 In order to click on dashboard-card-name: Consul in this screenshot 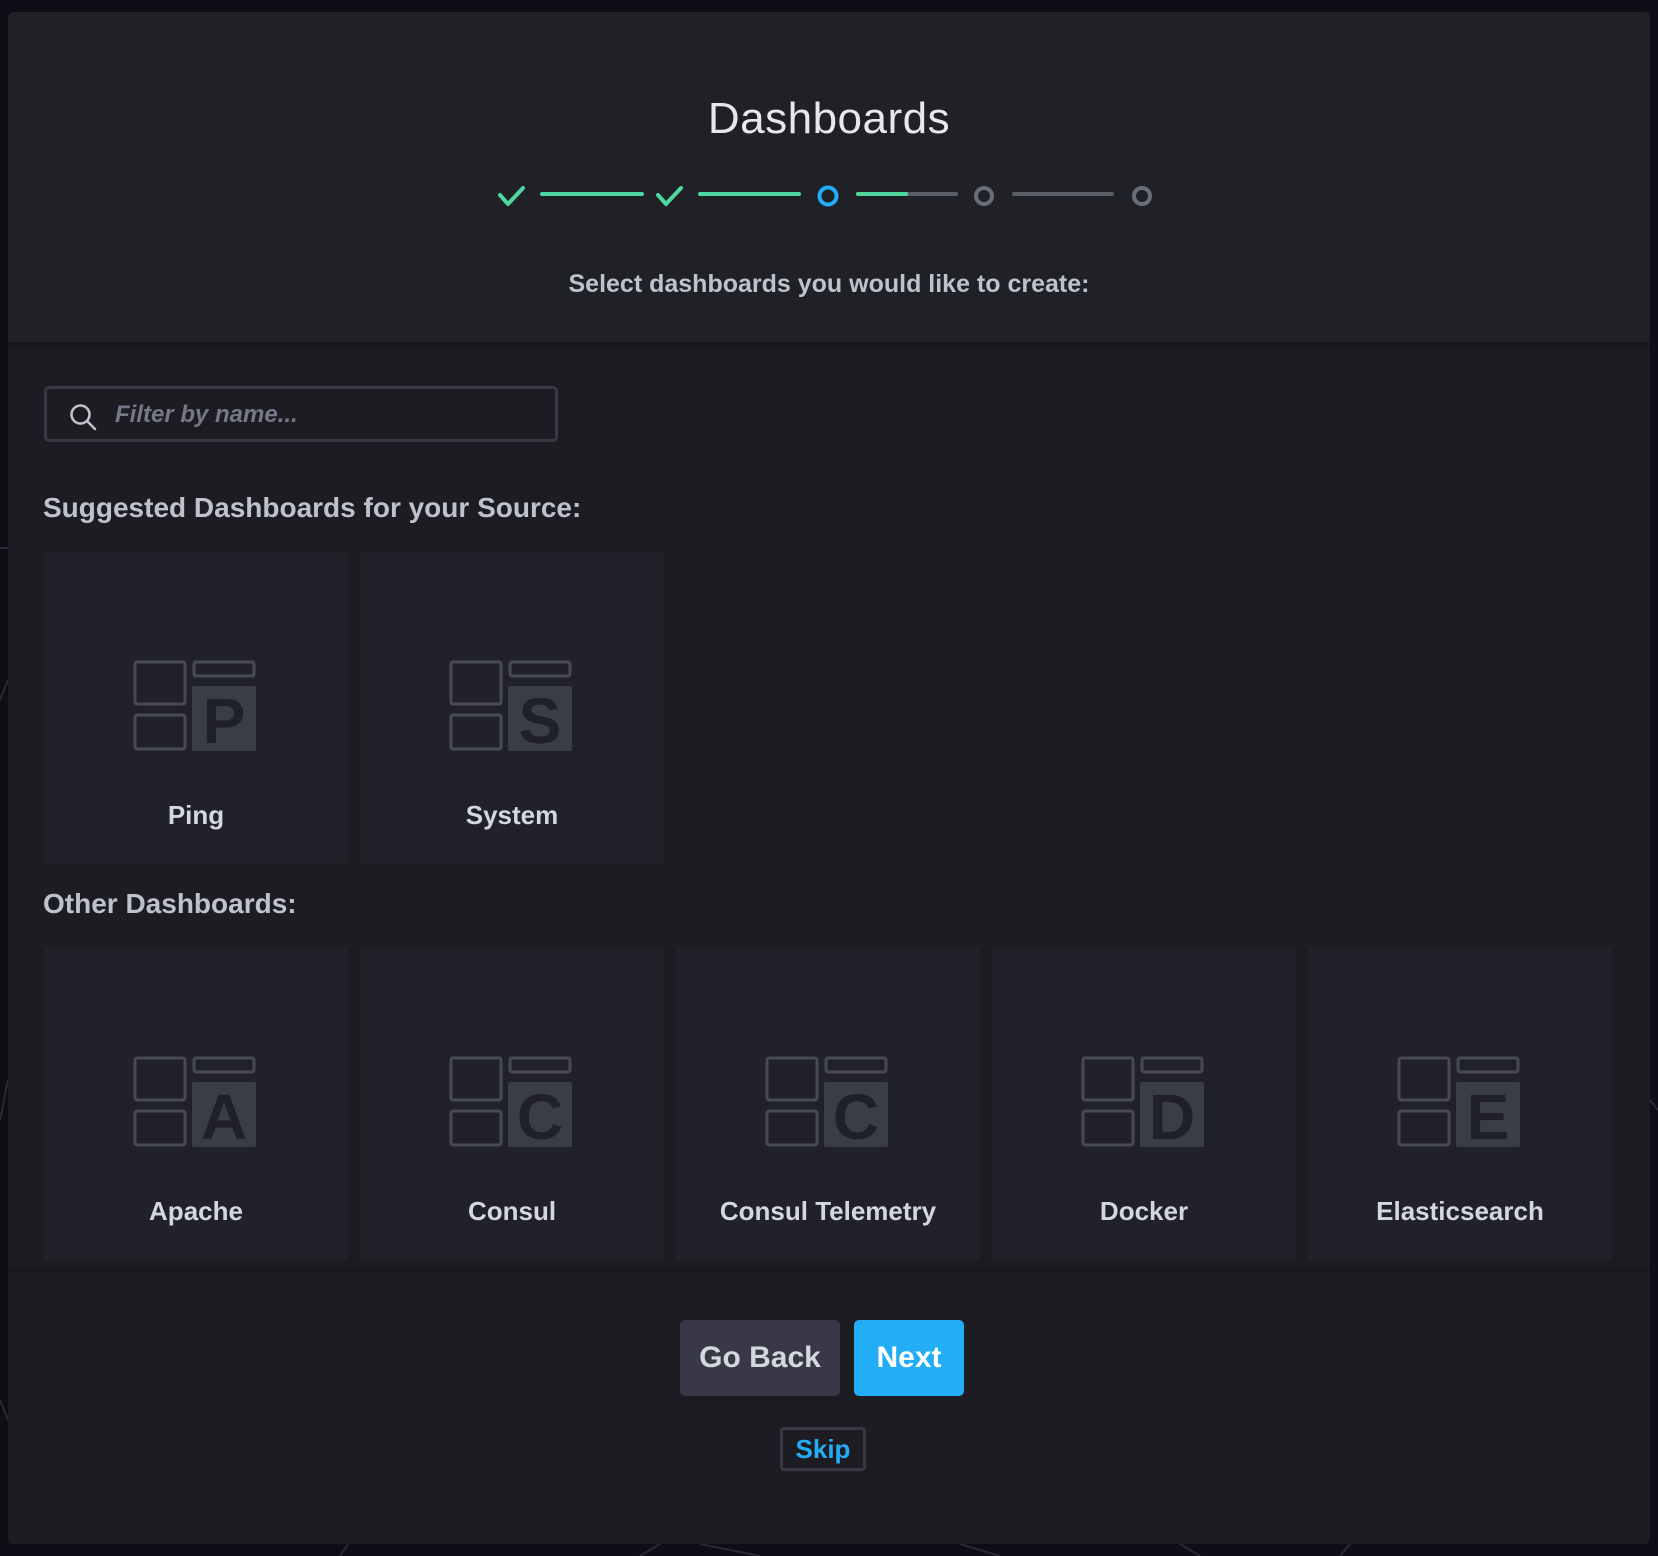, I will do `click(512, 1211)`.